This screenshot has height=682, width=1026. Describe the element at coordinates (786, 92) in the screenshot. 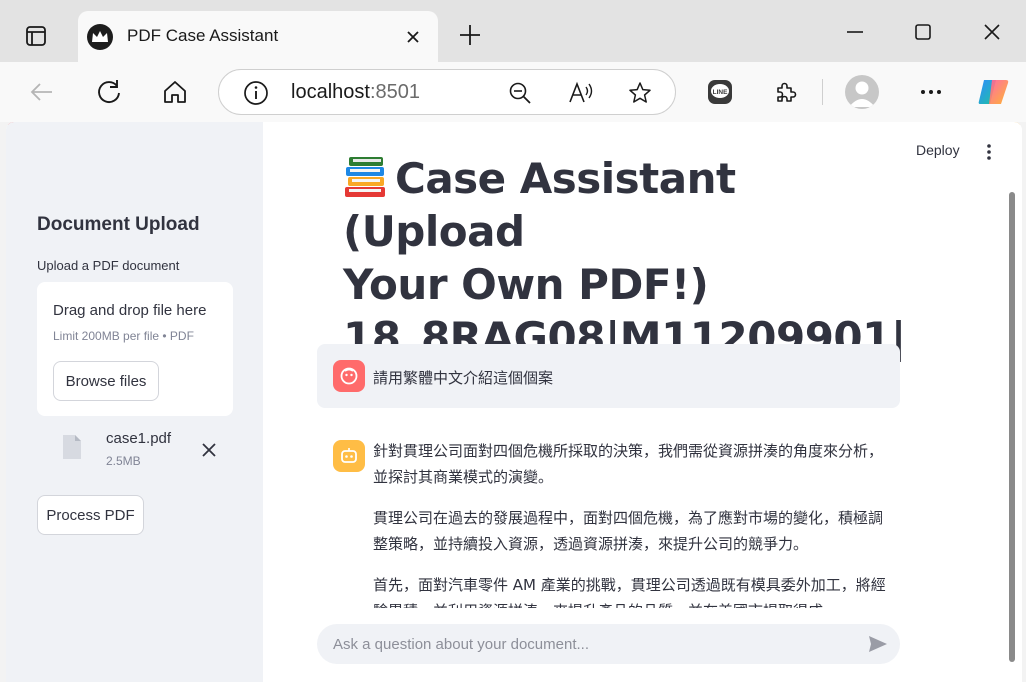

I see `extensions-icon` at that location.